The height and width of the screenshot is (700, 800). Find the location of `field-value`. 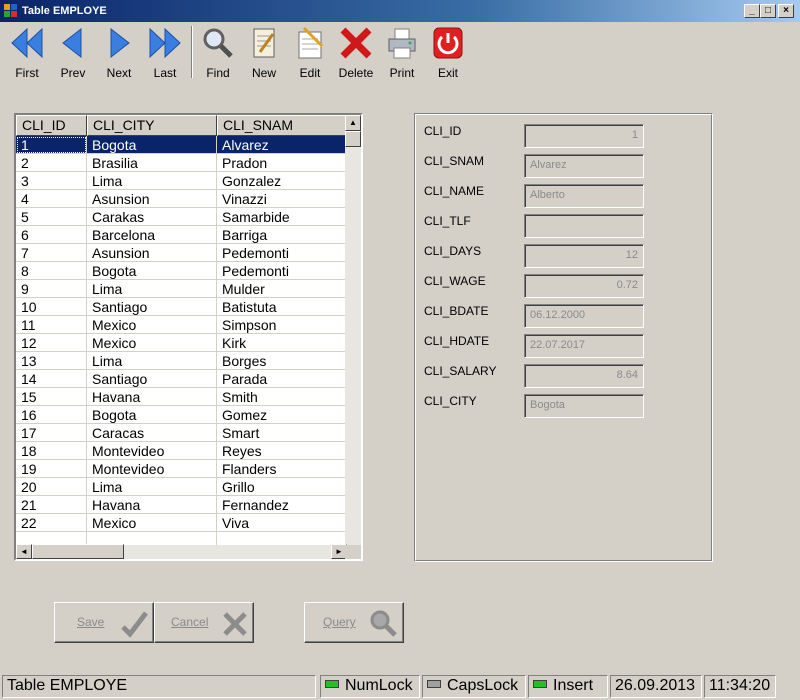

field-value is located at coordinates (584, 226).